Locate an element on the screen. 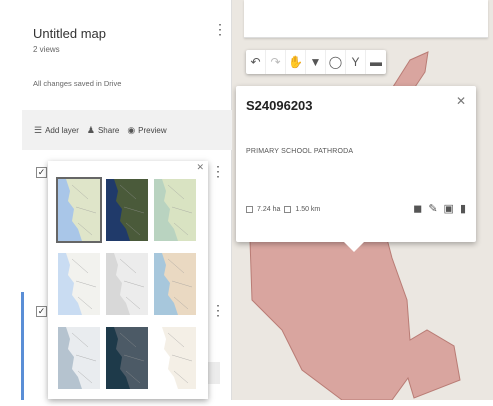 The height and width of the screenshot is (406, 493). layer-checkbox: ✓ is located at coordinates (41, 172).